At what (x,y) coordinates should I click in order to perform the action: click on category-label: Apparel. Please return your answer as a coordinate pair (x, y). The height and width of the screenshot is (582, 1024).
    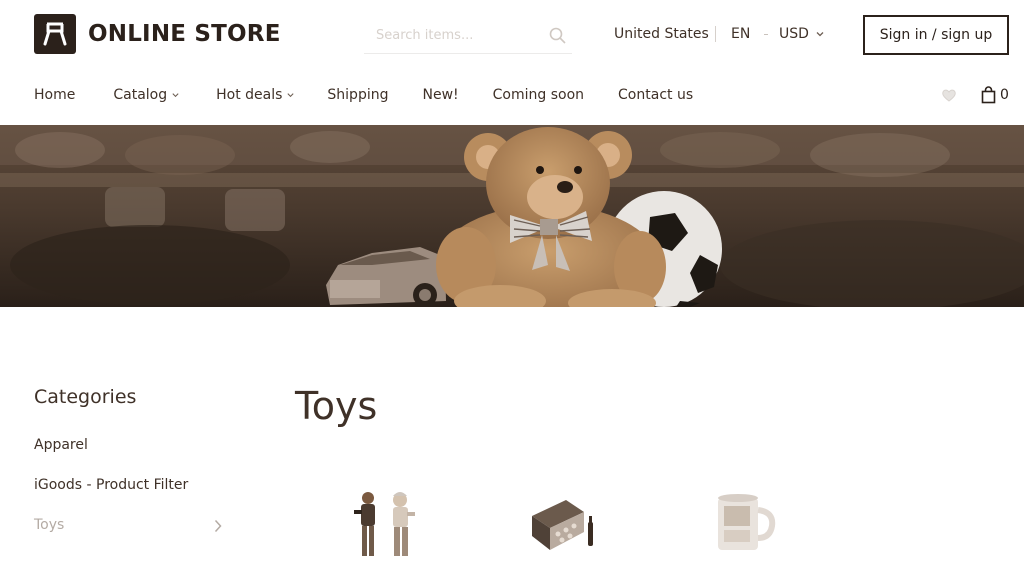
    Looking at the image, I should click on (61, 445).